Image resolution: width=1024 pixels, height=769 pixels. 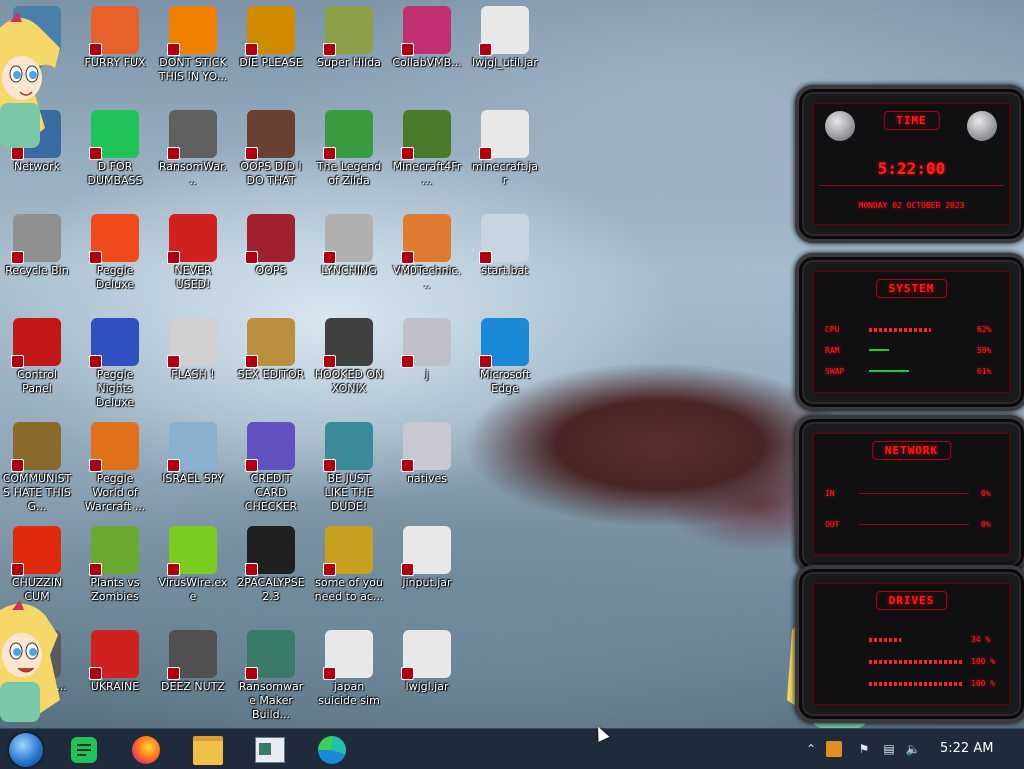 I want to click on desktop-icon: start.bat, so click(x=505, y=260).